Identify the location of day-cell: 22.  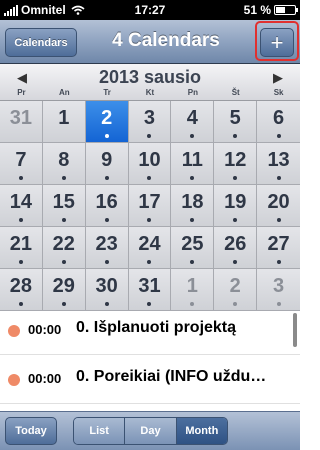
(64, 248).